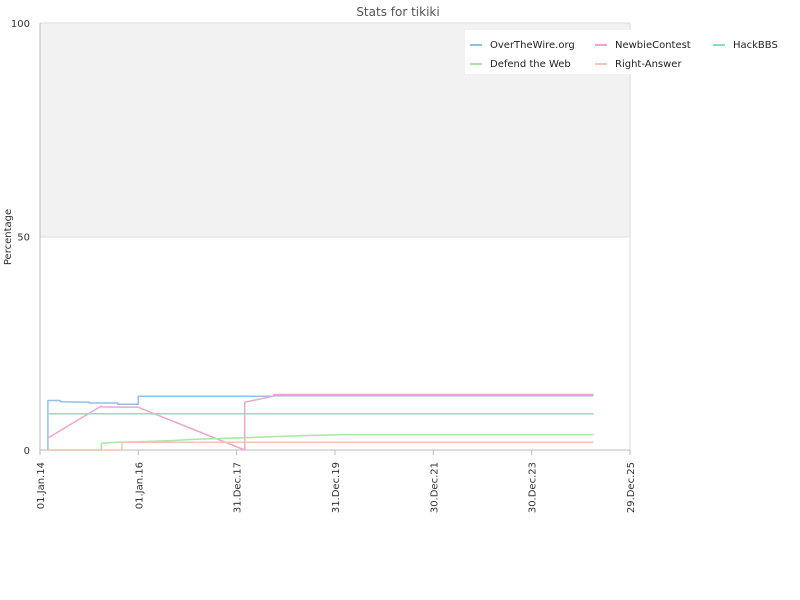 This screenshot has width=800, height=600. I want to click on legend-label-hackbbs: HackBBS, so click(755, 45).